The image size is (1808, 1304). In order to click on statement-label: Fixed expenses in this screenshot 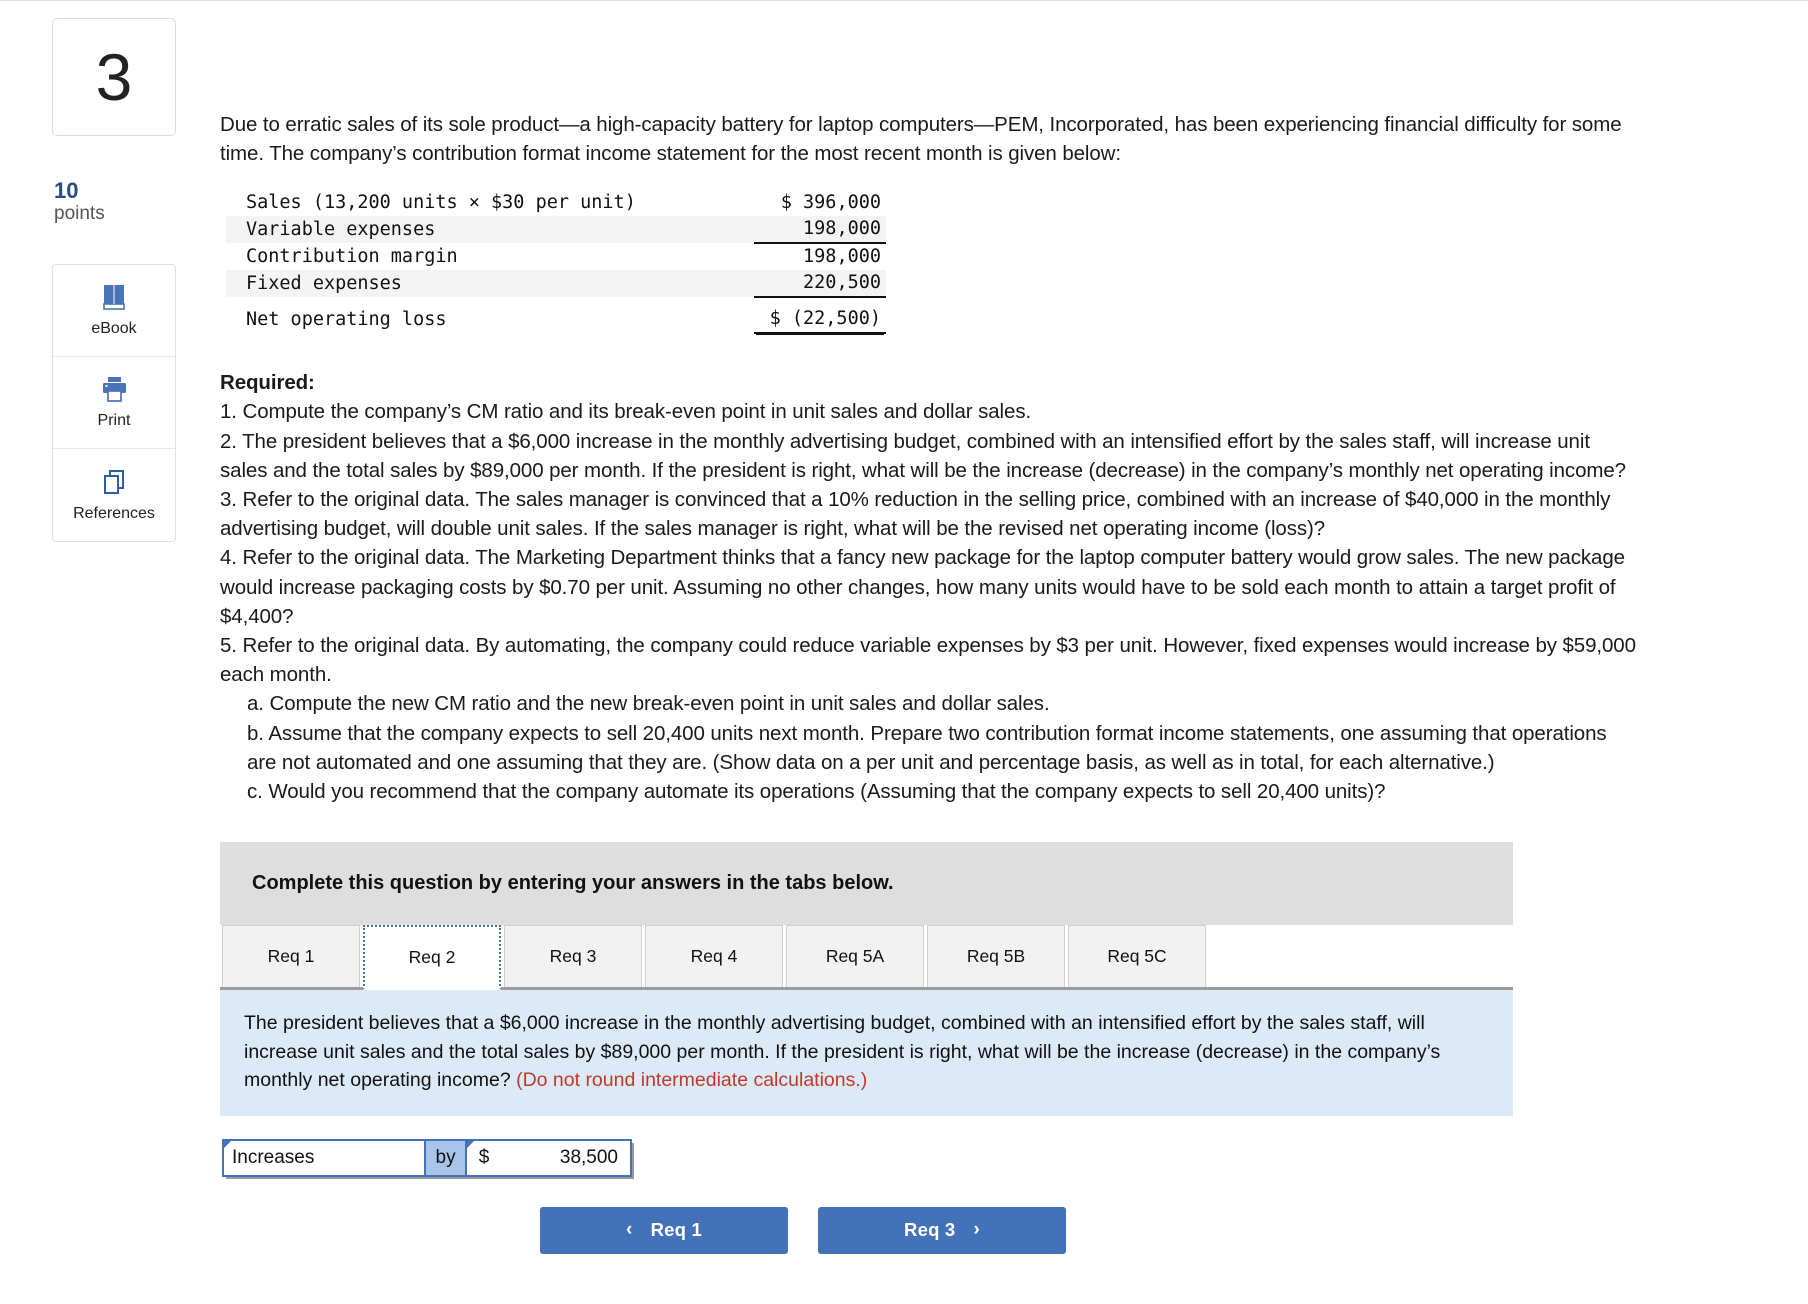, I will do `click(490, 284)`.